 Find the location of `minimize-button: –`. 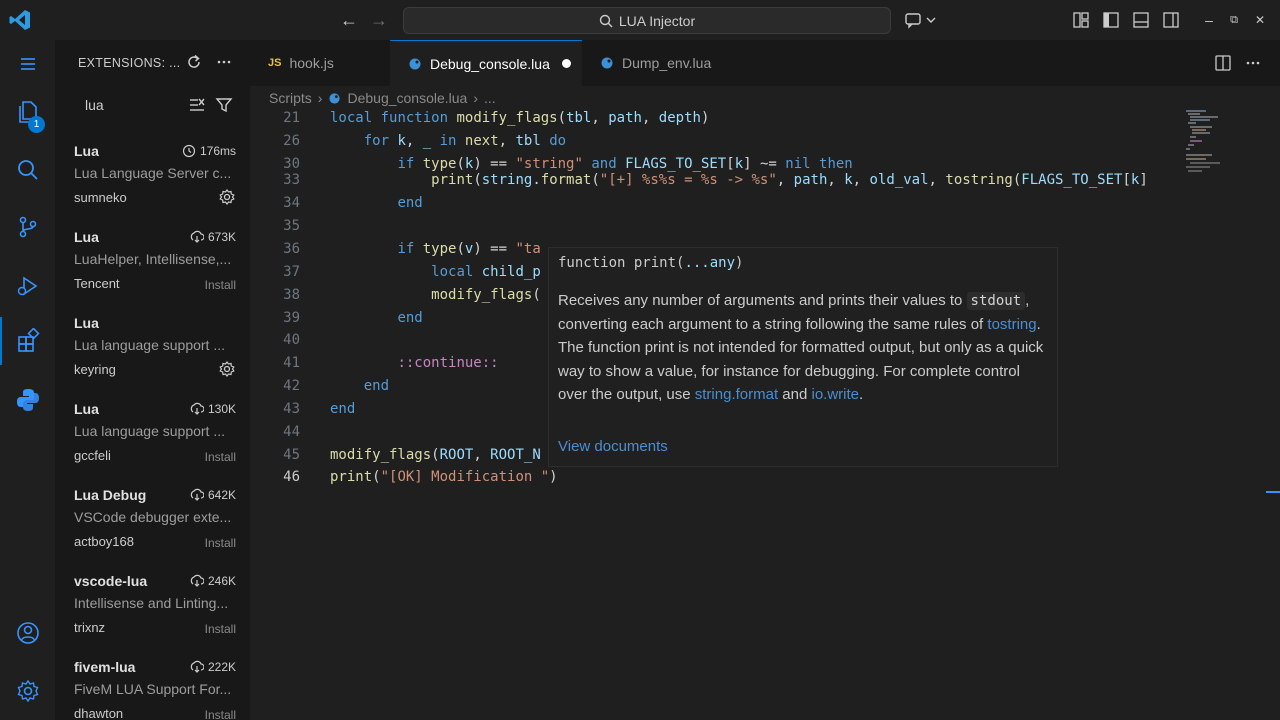

minimize-button: – is located at coordinates (1209, 20).